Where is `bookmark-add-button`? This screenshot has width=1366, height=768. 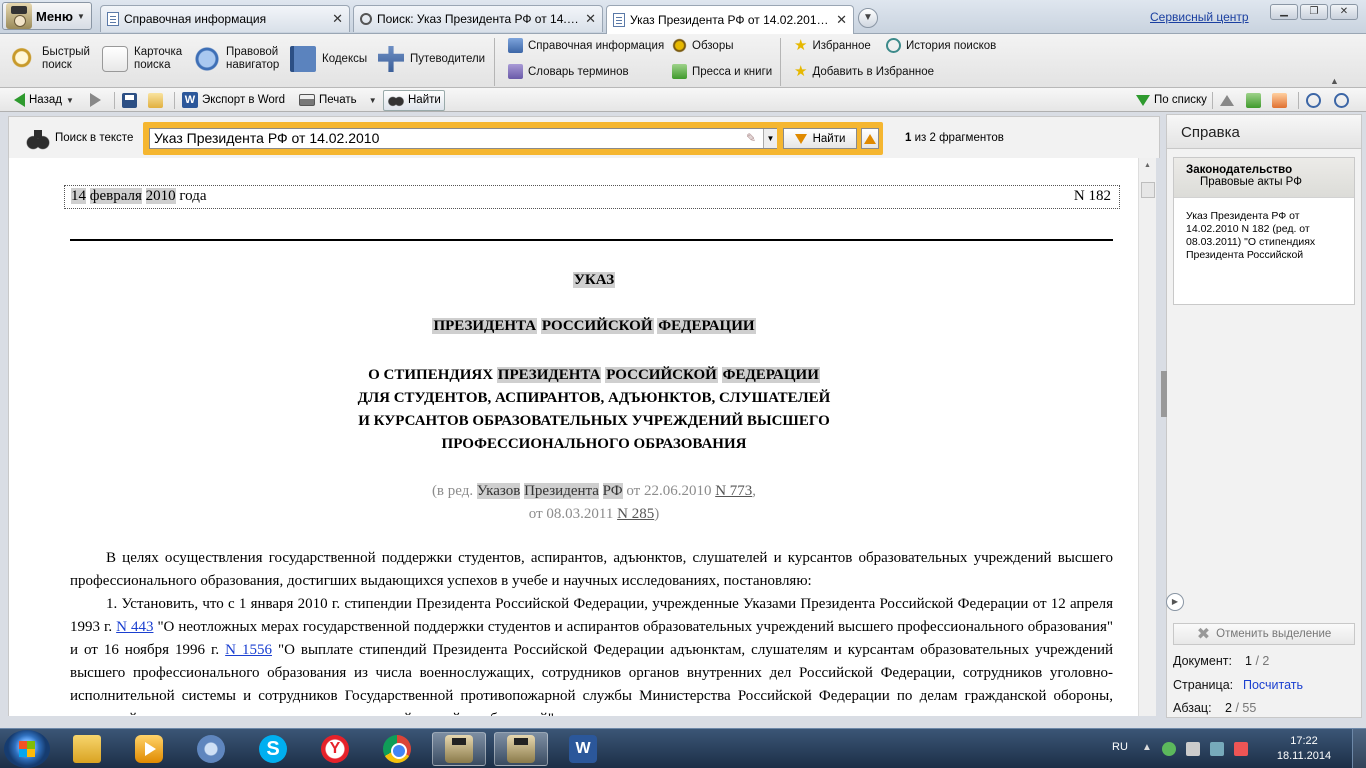 bookmark-add-button is located at coordinates (1253, 100).